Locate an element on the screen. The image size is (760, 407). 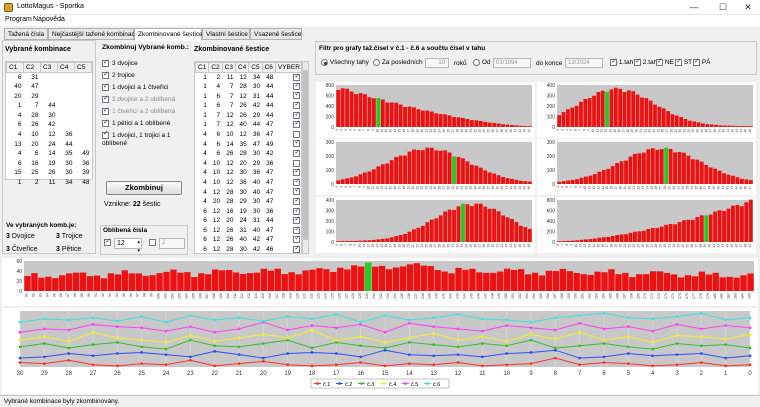
table-row: 4 6 14 35 47 49 is located at coordinates (249, 143).